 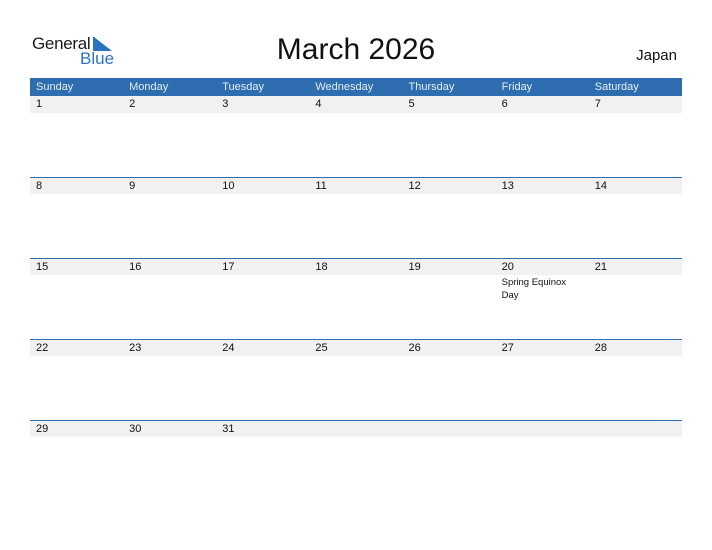 I want to click on day-cell: 23, so click(x=169, y=348).